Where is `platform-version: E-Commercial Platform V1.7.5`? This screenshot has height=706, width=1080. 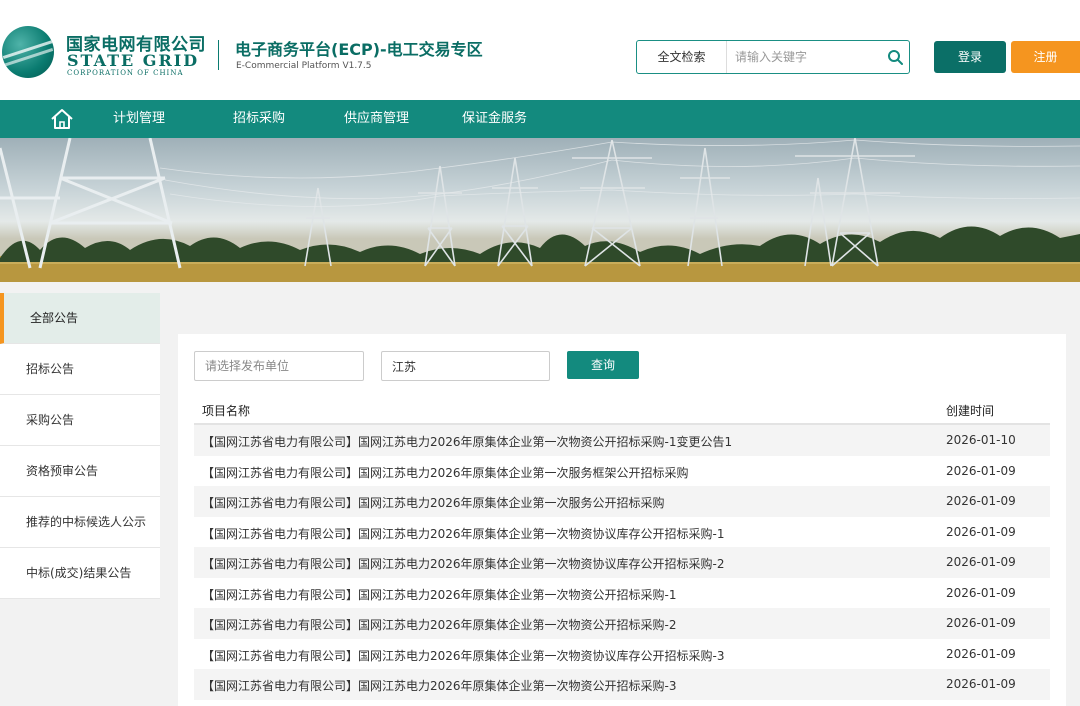 platform-version: E-Commercial Platform V1.7.5 is located at coordinates (304, 66).